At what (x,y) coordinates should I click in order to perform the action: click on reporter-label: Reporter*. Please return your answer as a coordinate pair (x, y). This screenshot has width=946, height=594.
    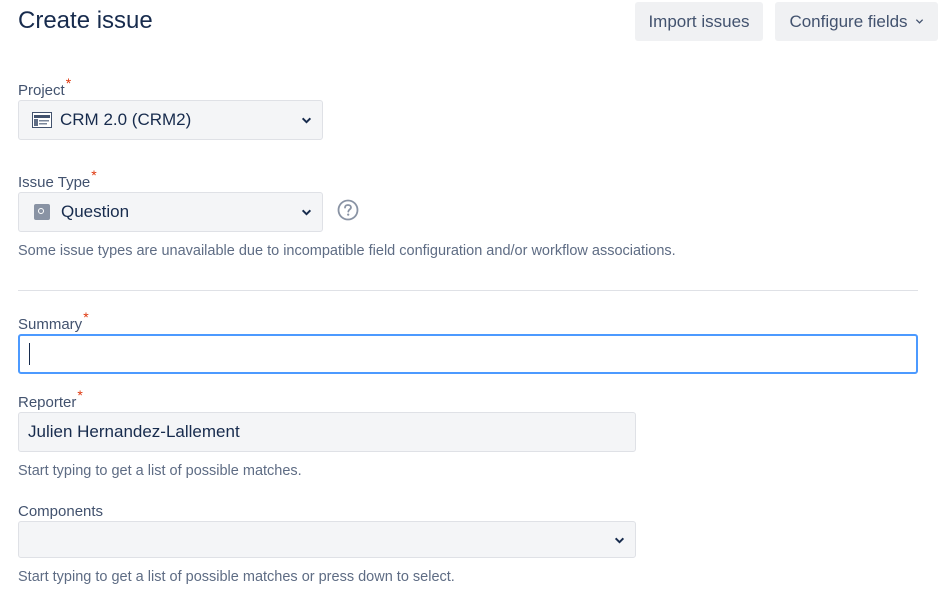
    Looking at the image, I should click on (50, 399).